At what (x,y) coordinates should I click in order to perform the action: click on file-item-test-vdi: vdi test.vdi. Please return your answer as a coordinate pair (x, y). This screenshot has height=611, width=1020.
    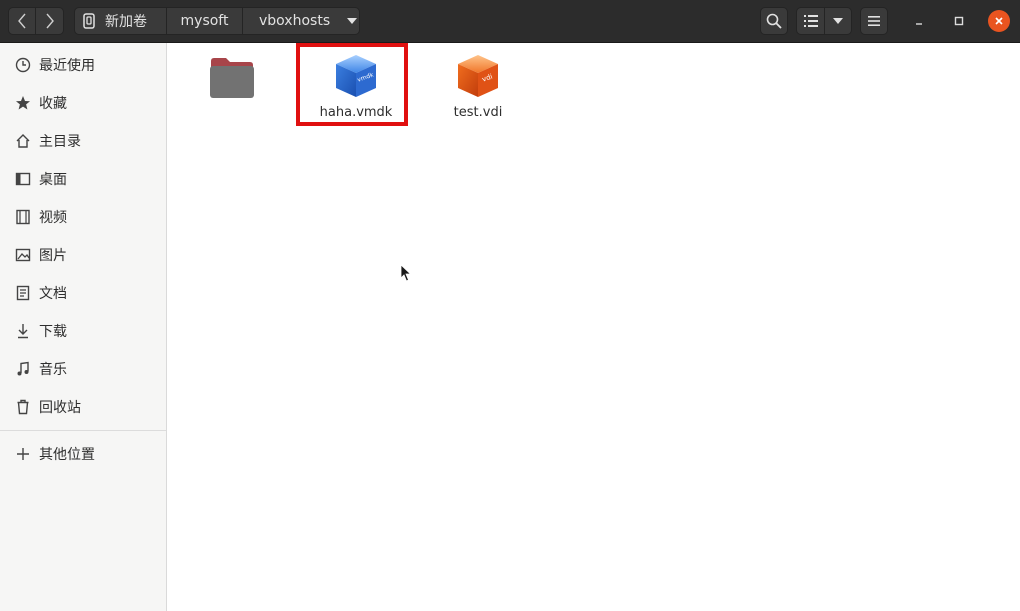
    Looking at the image, I should click on (478, 81).